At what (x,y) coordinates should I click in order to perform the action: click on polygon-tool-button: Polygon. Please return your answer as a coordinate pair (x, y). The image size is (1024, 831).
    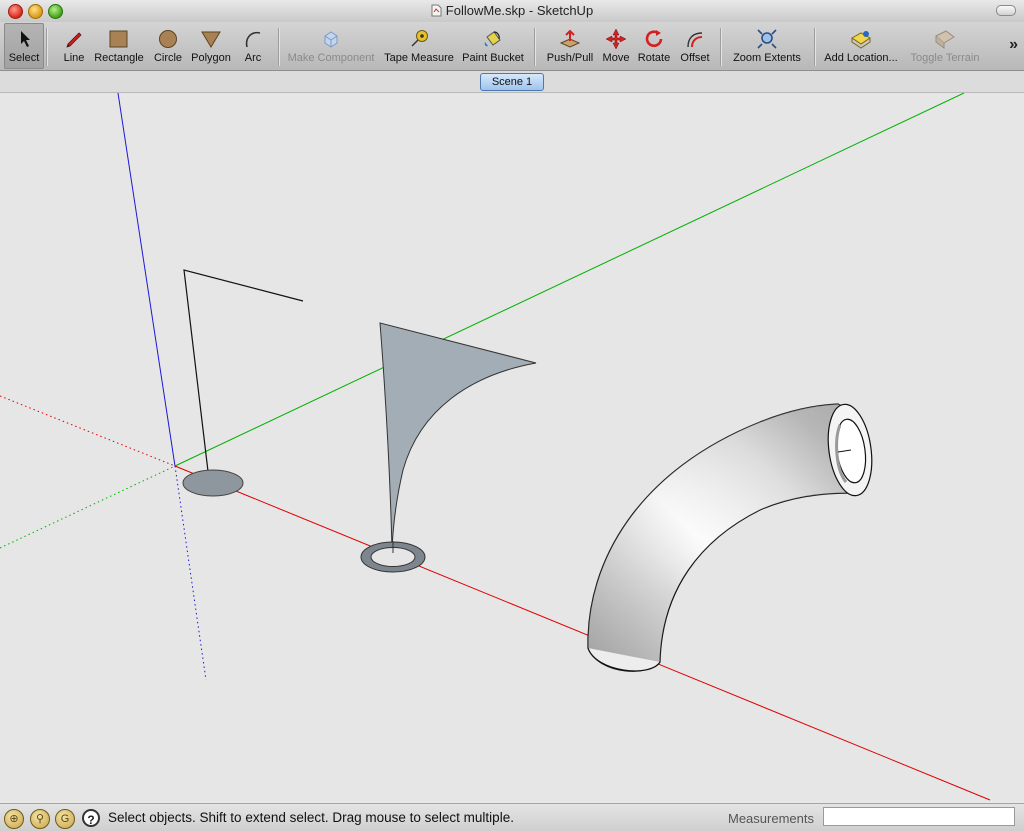
    Looking at the image, I should click on (211, 46).